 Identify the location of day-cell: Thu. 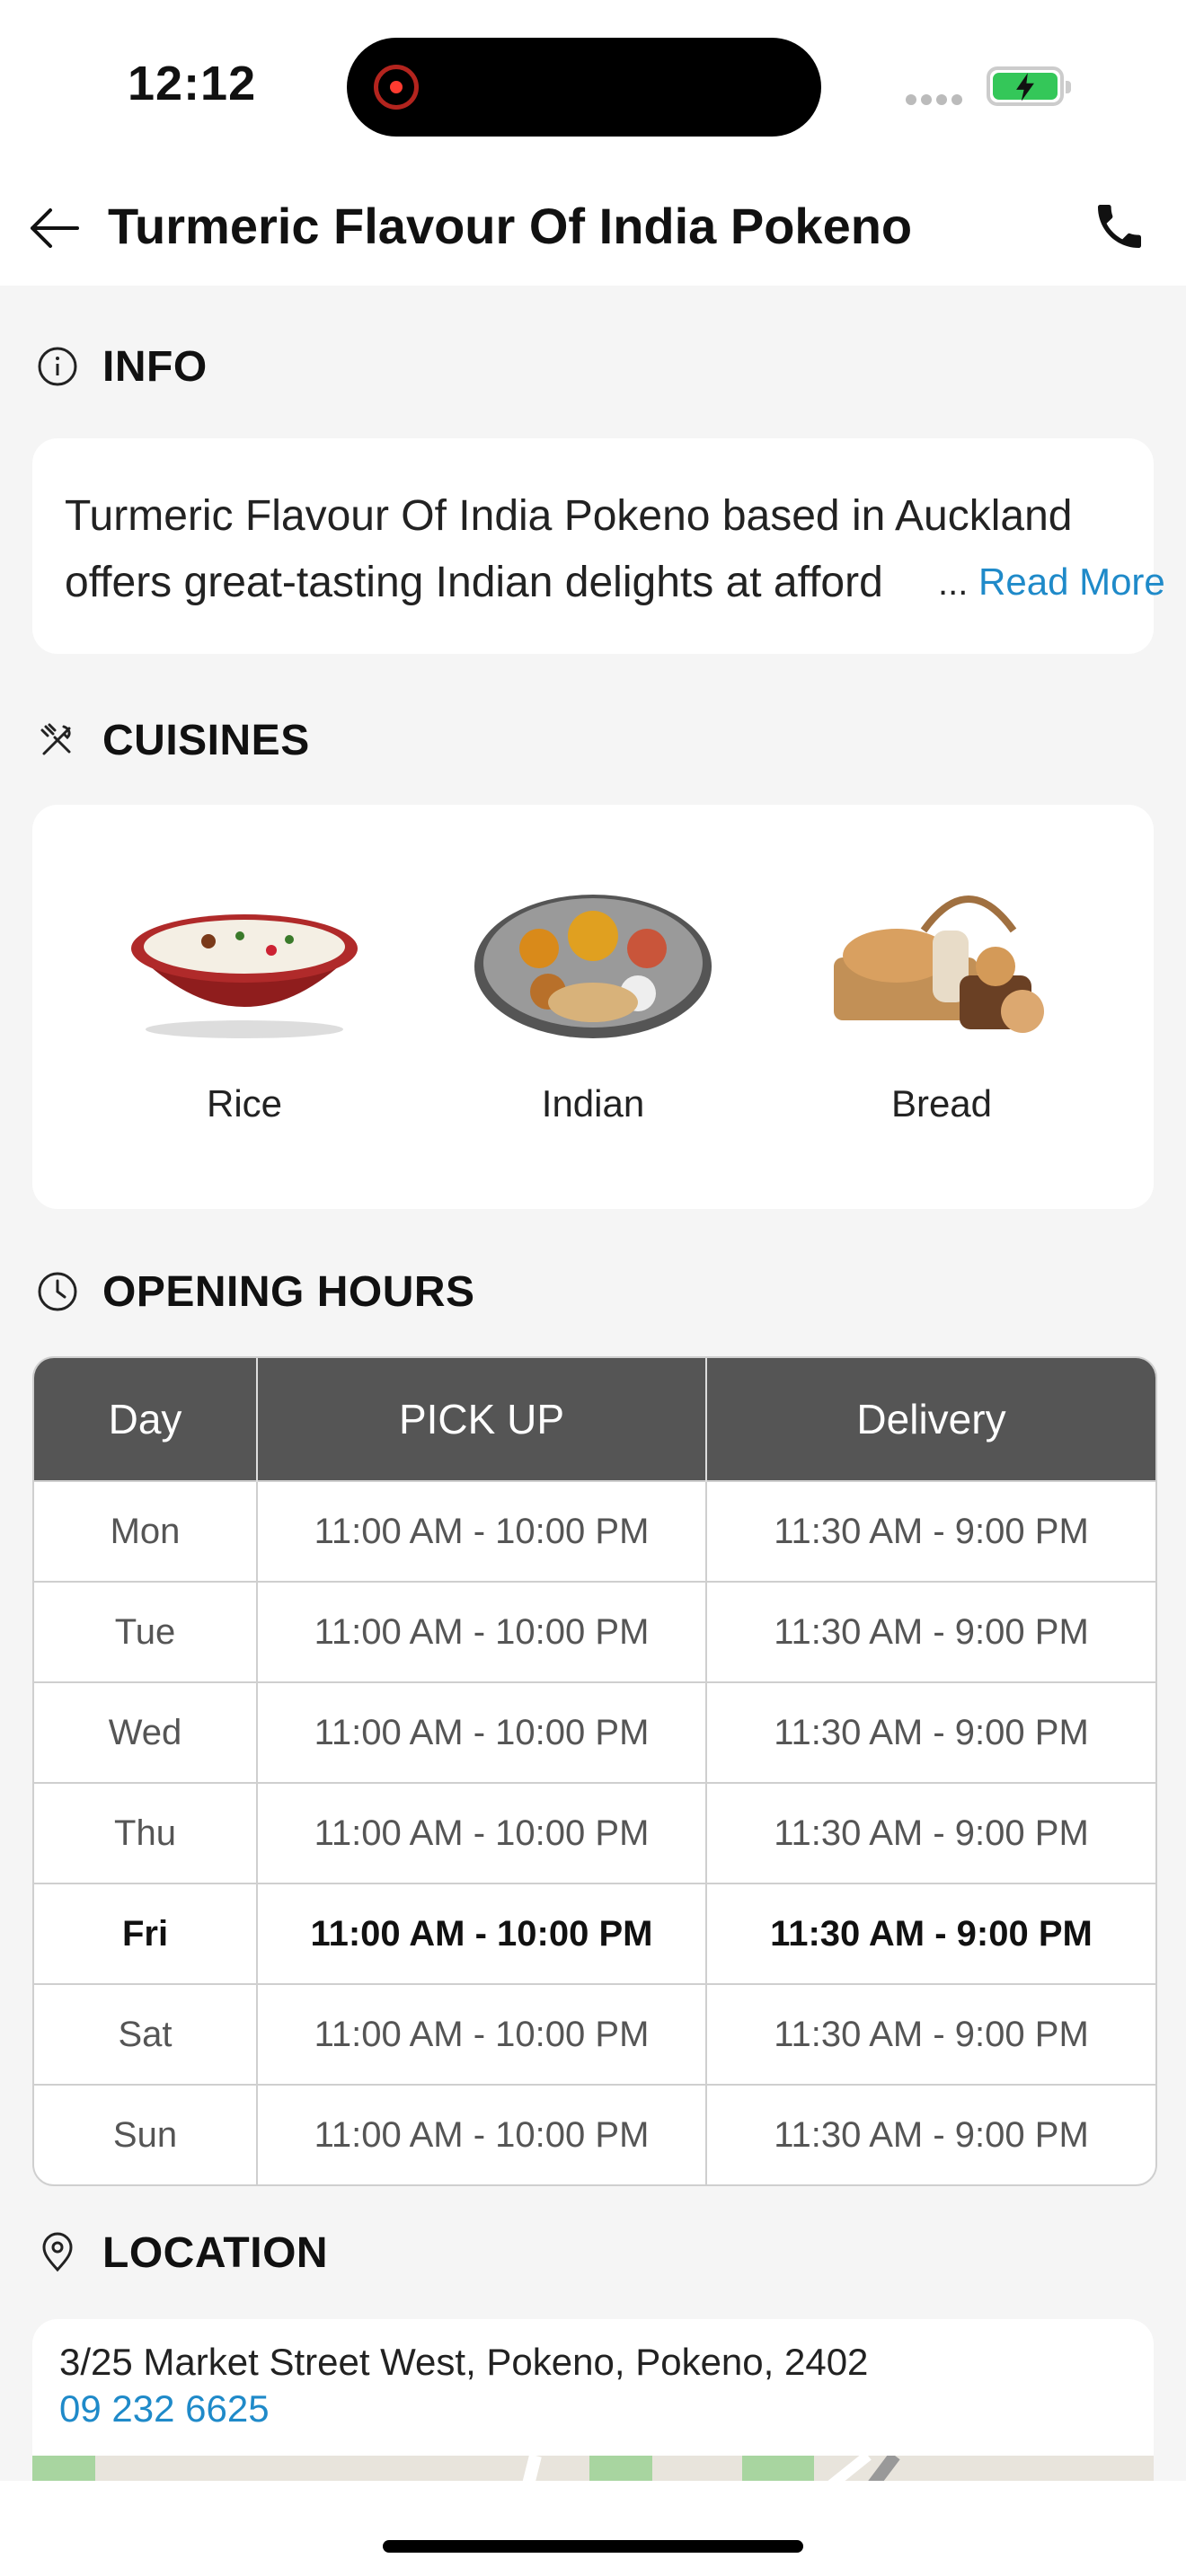
(146, 1832).